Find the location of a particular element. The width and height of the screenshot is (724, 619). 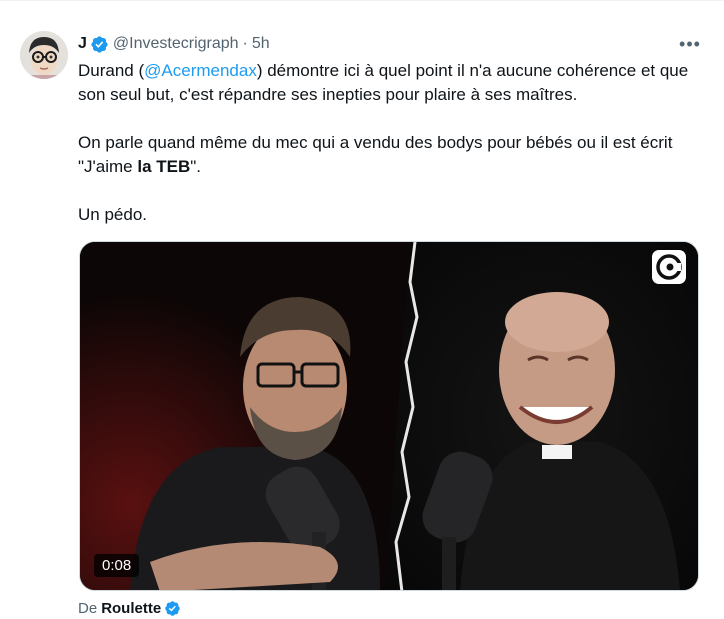

text-segment: ". is located at coordinates (196, 166).